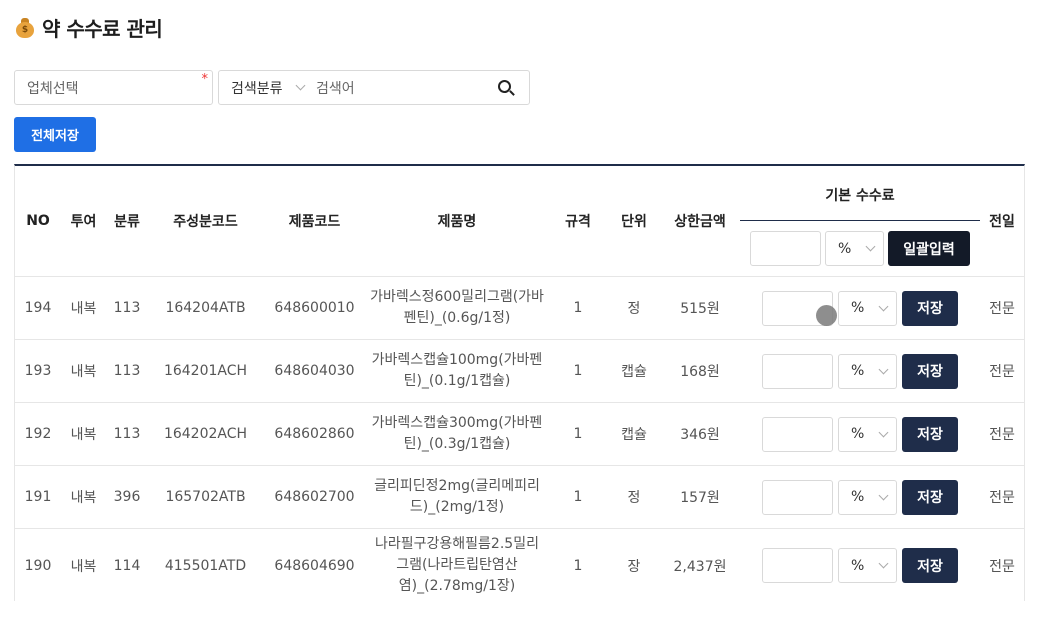  What do you see at coordinates (205, 497) in the screenshot?
I see `cell-ingredient-code: 165702ATB` at bounding box center [205, 497].